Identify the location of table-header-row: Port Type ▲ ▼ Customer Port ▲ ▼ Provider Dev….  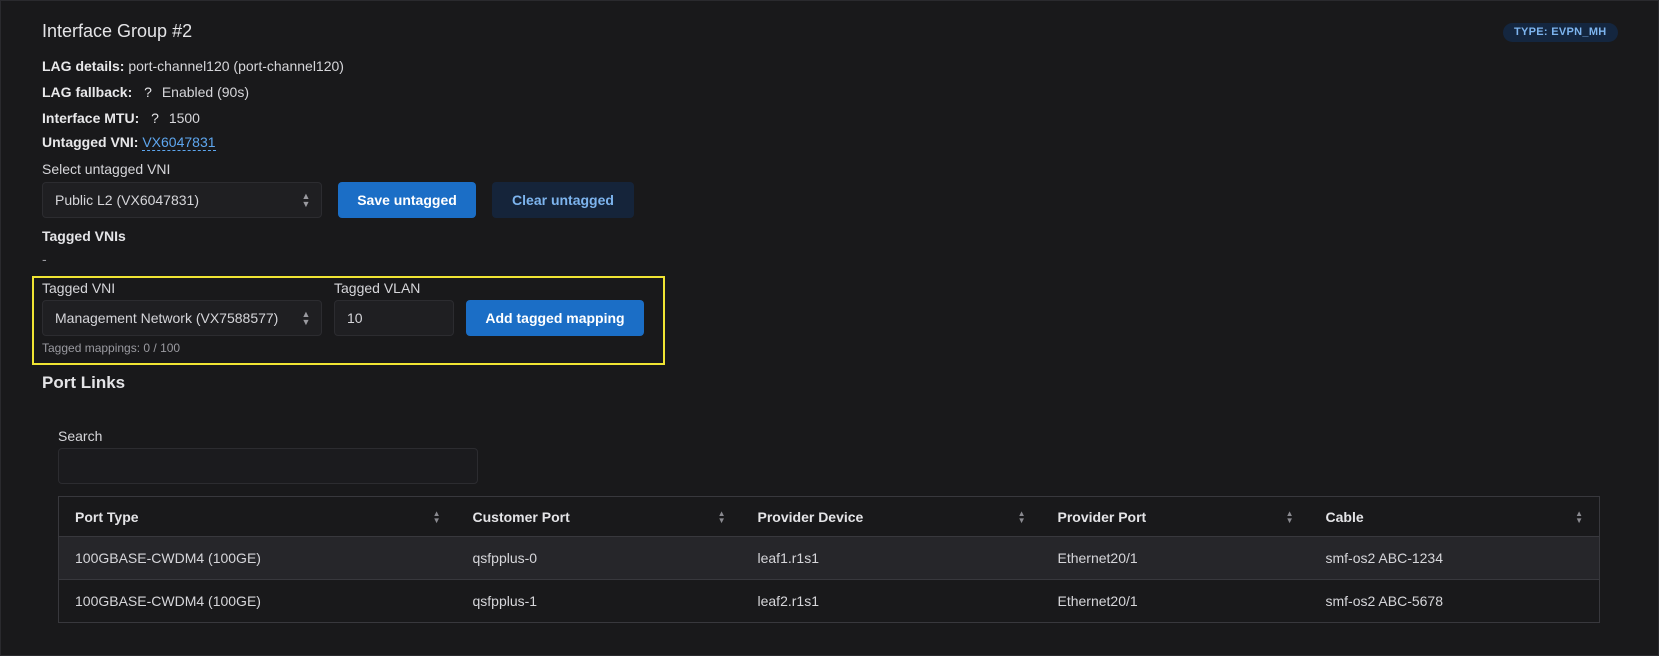
(829, 516).